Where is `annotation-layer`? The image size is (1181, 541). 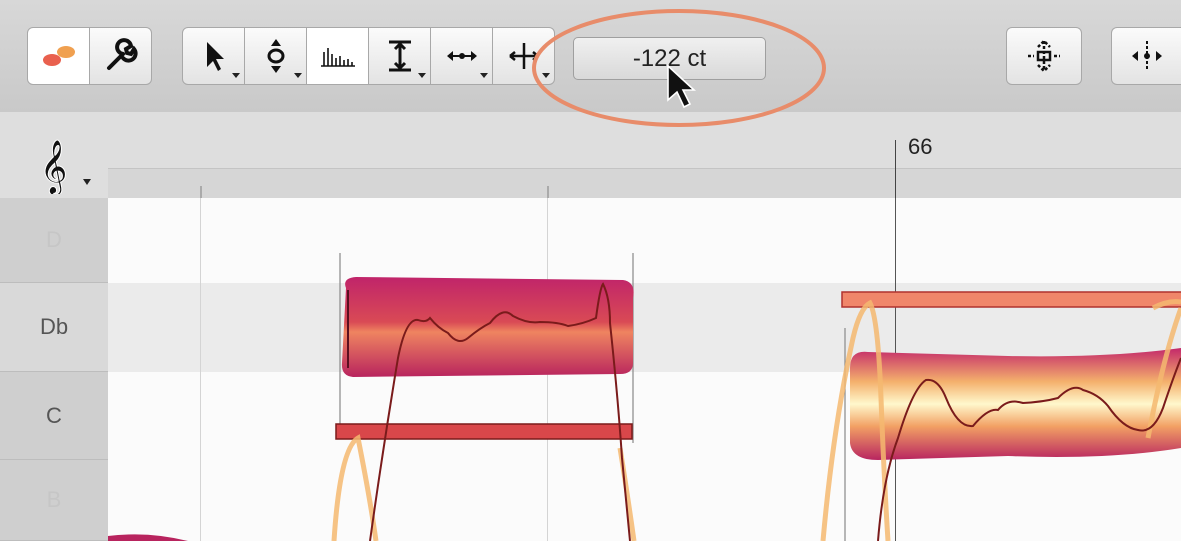
annotation-layer is located at coordinates (679, 68).